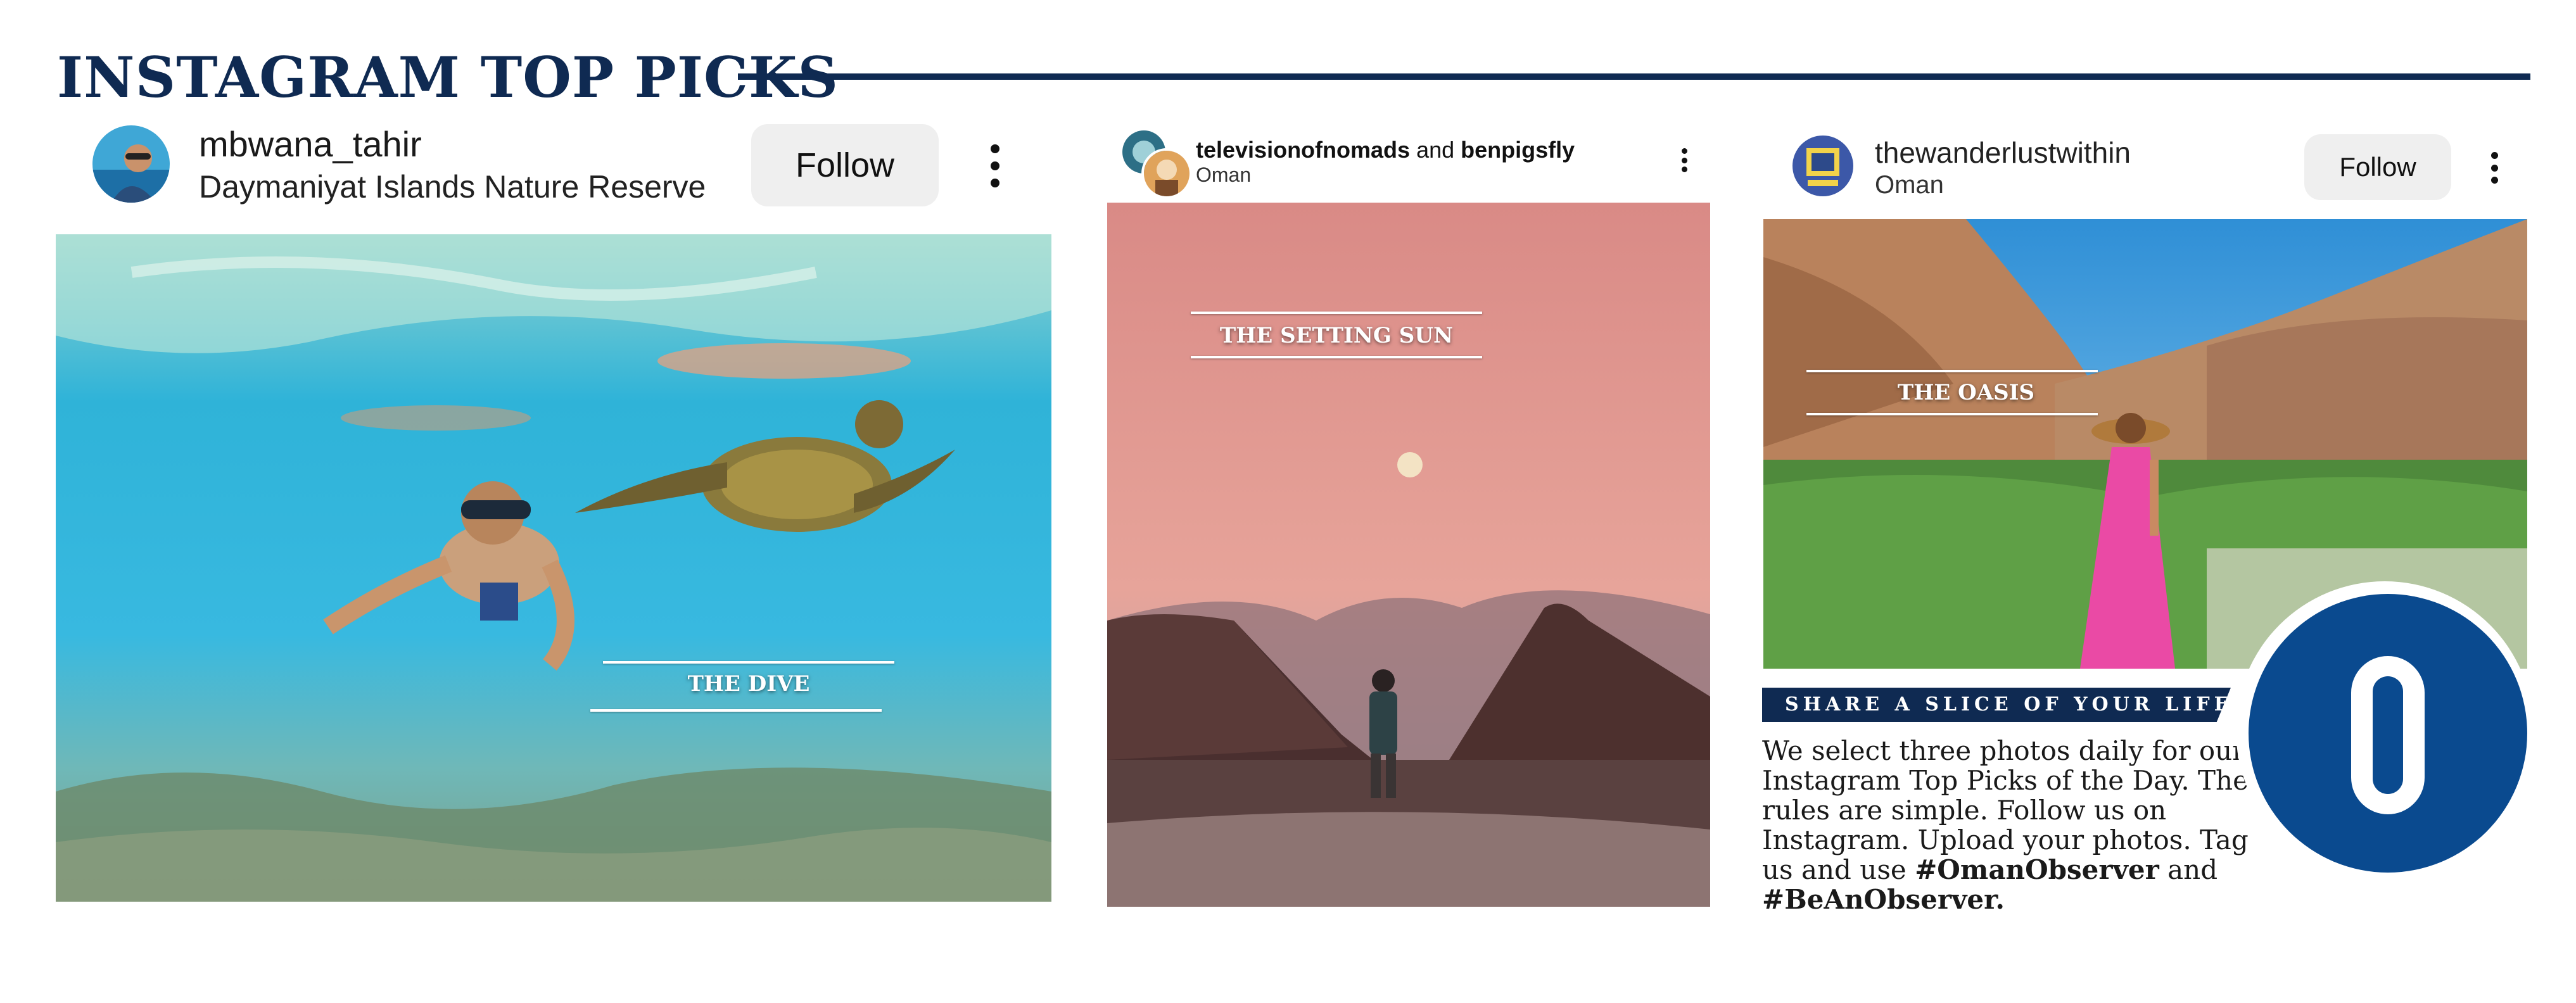  What do you see at coordinates (1909, 185) in the screenshot?
I see `post3-location: Oman` at bounding box center [1909, 185].